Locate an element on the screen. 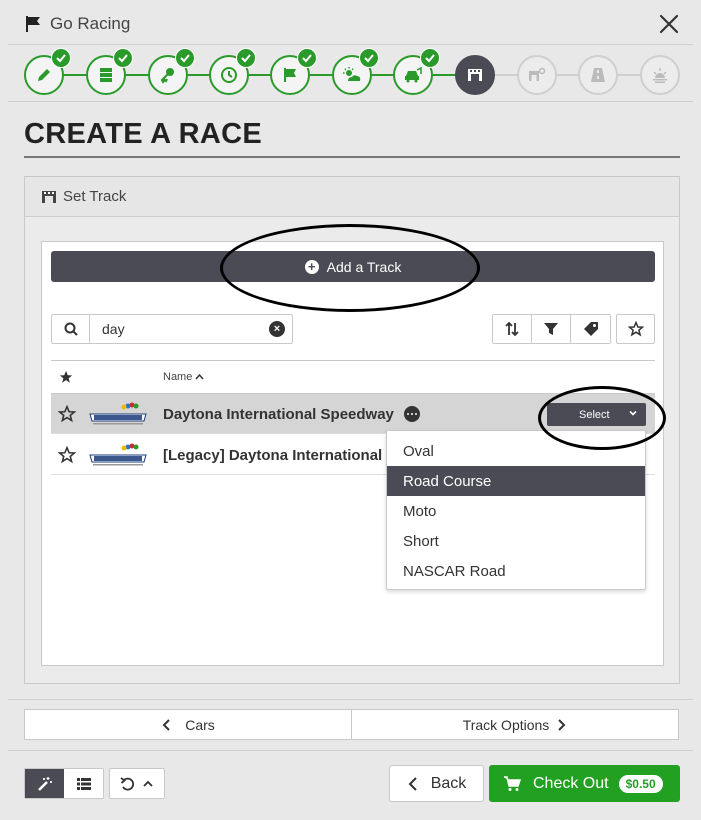 This screenshot has height=820, width=701. car-icon is located at coordinates (413, 74).